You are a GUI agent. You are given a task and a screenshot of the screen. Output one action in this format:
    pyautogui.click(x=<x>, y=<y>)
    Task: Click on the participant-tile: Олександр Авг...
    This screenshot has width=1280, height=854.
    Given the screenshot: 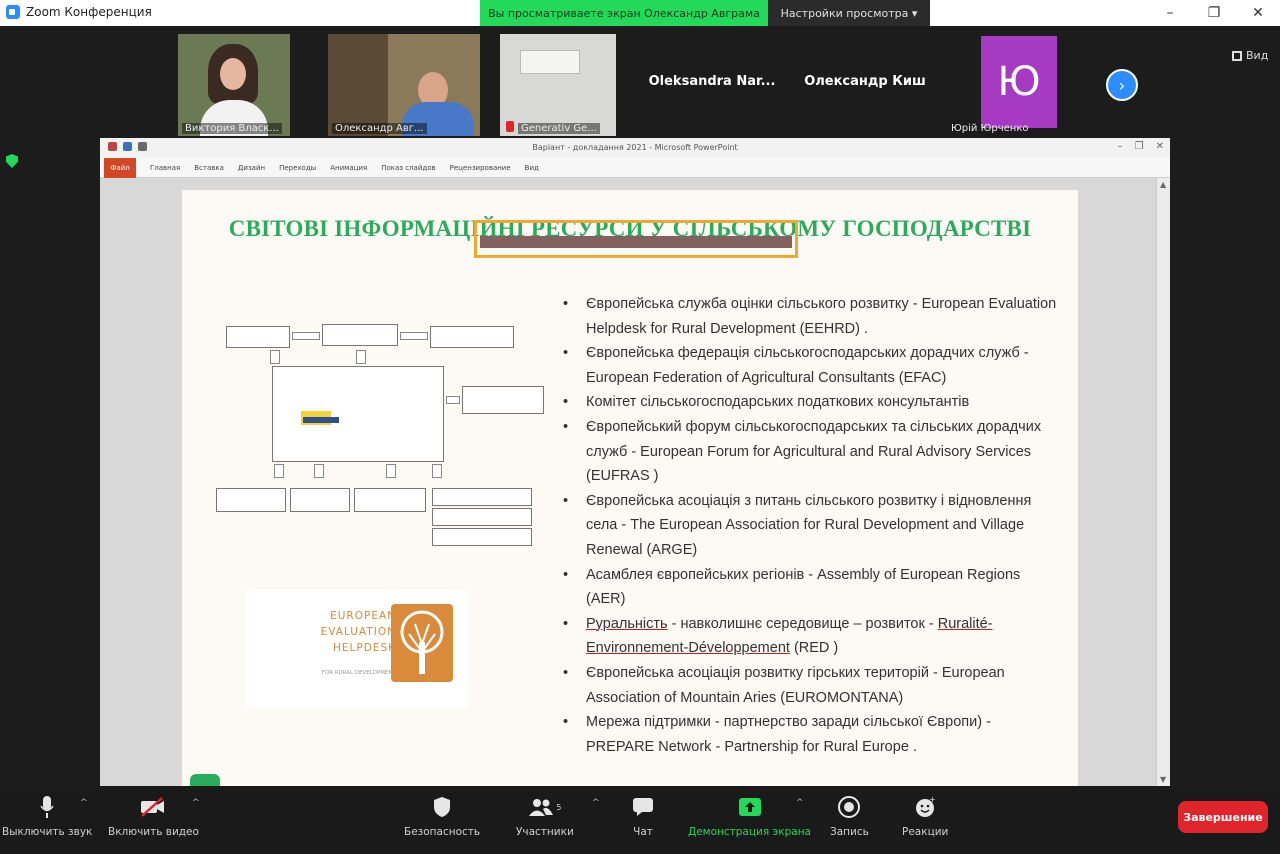 What is the action you would take?
    pyautogui.click(x=404, y=85)
    